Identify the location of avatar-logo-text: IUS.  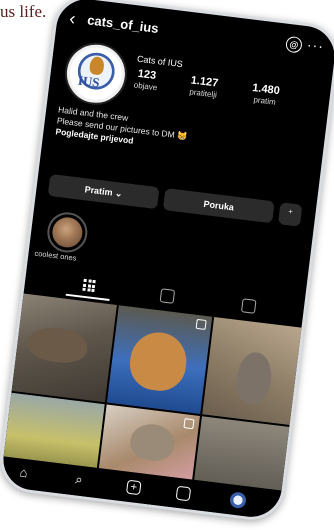
(89, 81).